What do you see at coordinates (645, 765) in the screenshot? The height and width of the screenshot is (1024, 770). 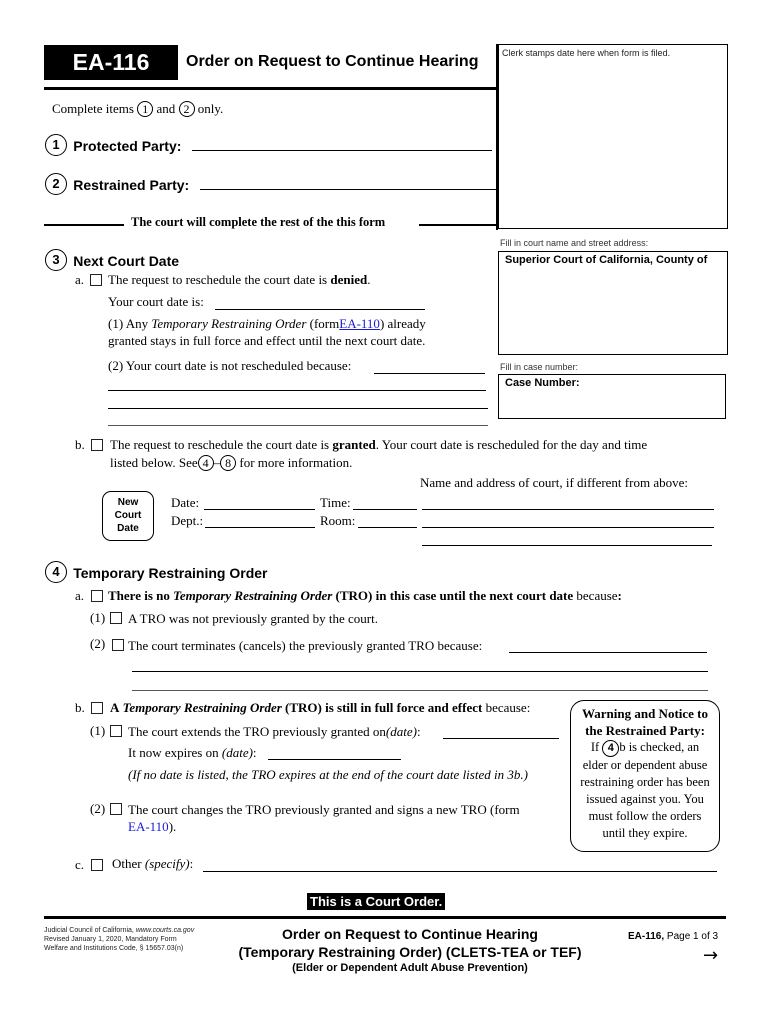 I see `warning-line2: elder or dependent abuse` at bounding box center [645, 765].